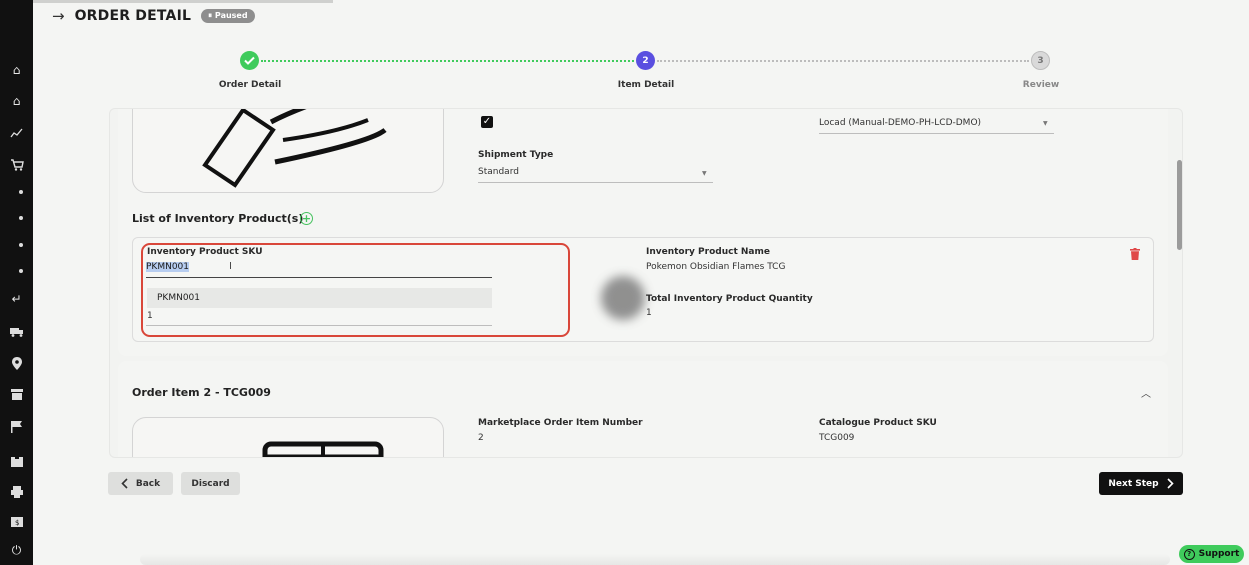 The width and height of the screenshot is (1249, 565). What do you see at coordinates (16, 460) in the screenshot?
I see `package-icon` at bounding box center [16, 460].